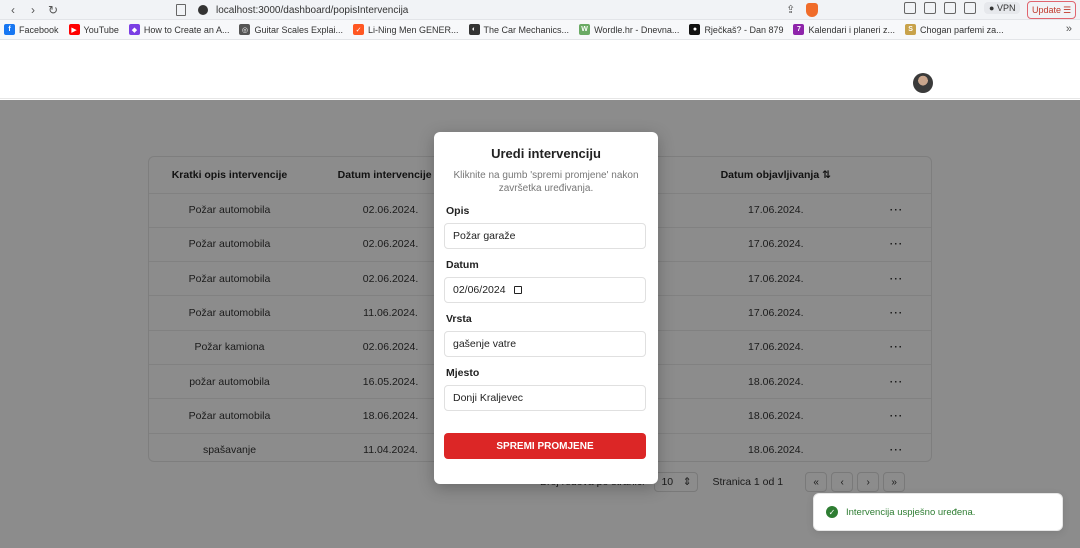  Describe the element at coordinates (1047, 10) in the screenshot. I see `update-label: Update` at that location.